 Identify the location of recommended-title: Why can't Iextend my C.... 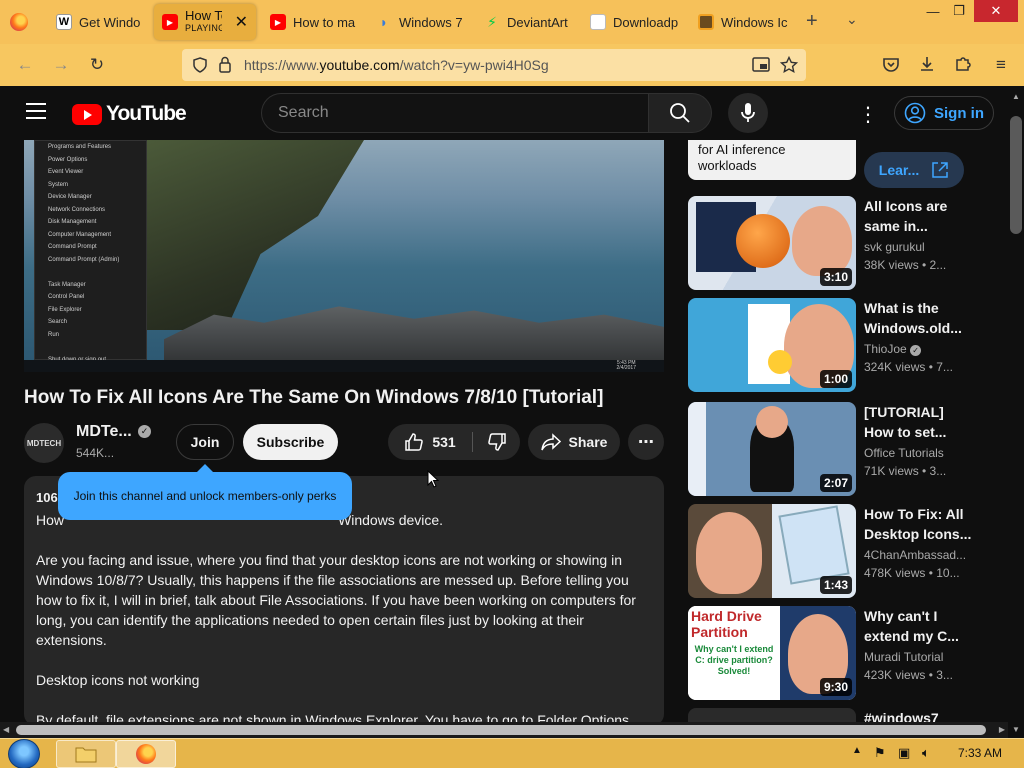
(919, 626).